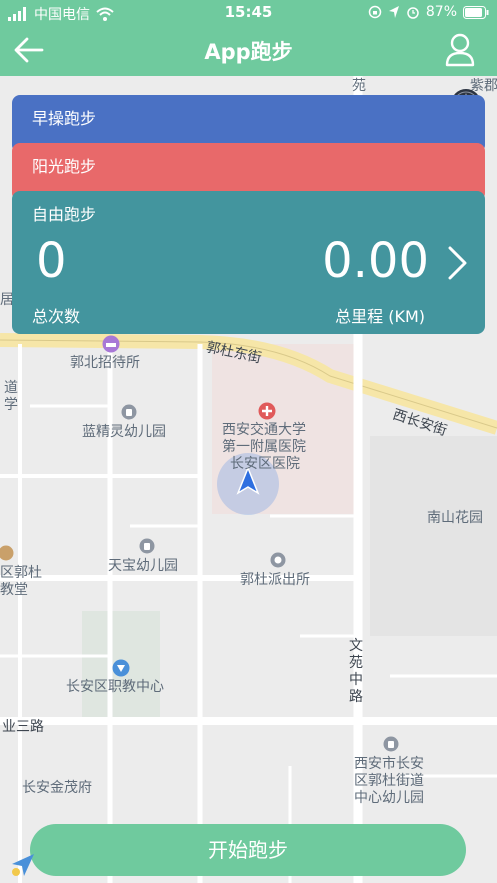 This screenshot has width=497, height=883. What do you see at coordinates (267, 411) in the screenshot?
I see `hospital-icon` at bounding box center [267, 411].